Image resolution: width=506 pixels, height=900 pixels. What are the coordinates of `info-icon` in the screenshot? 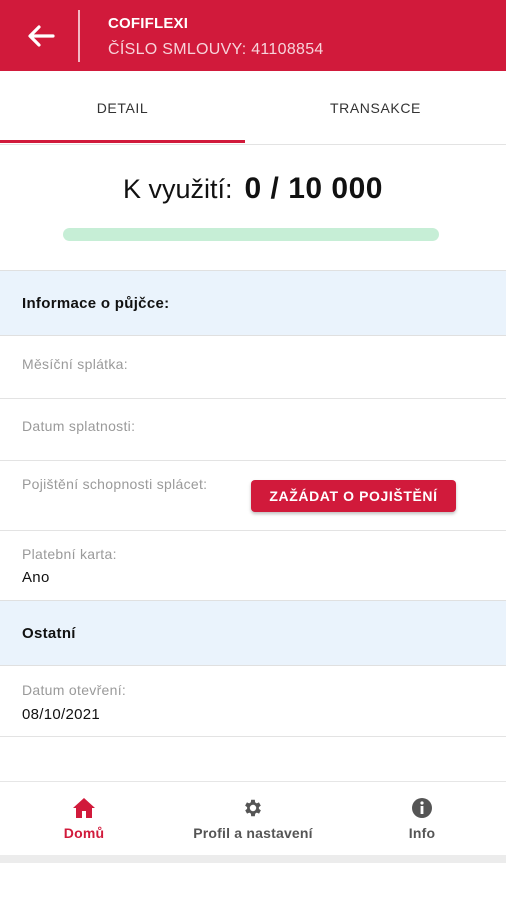 It's located at (422, 808).